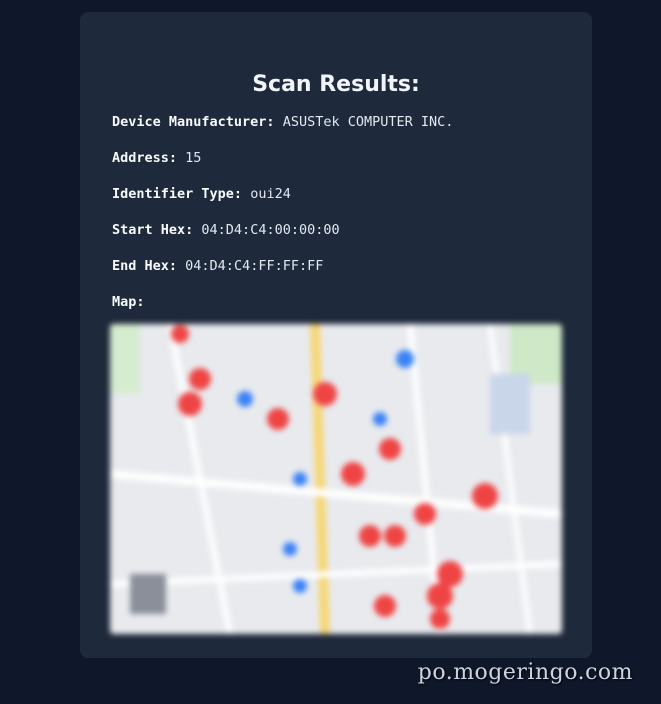 This screenshot has height=704, width=661. I want to click on manufacturer-value: ASUSTek COMPUTER INC., so click(368, 122).